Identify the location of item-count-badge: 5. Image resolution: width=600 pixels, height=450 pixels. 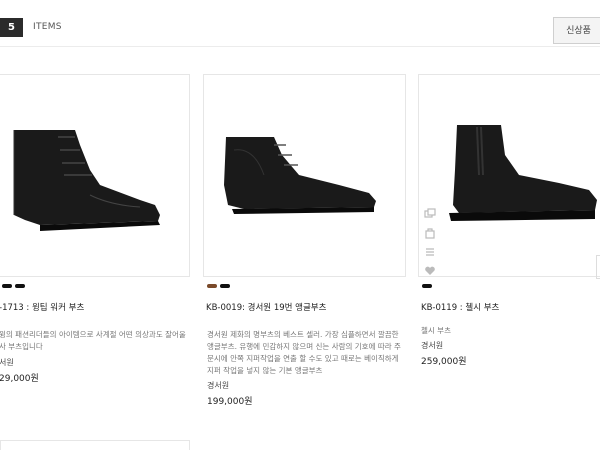
(11, 27).